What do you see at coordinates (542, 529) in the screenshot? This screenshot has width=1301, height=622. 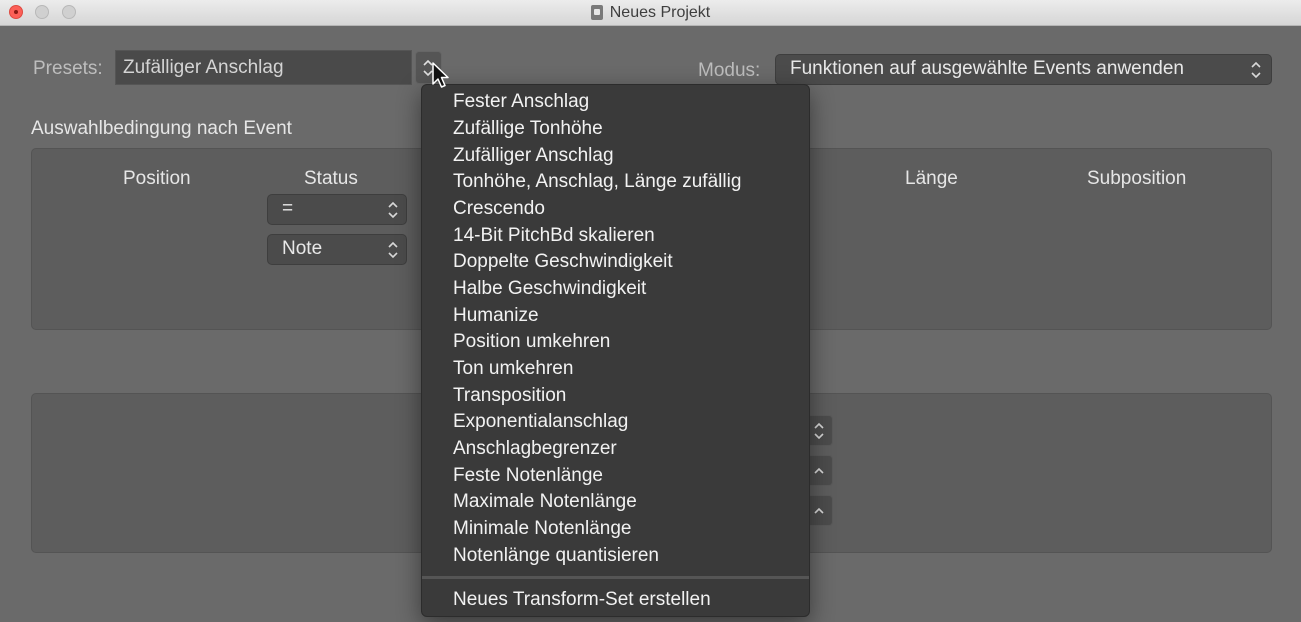 I see `menu-item: Minimale Notenlänge` at bounding box center [542, 529].